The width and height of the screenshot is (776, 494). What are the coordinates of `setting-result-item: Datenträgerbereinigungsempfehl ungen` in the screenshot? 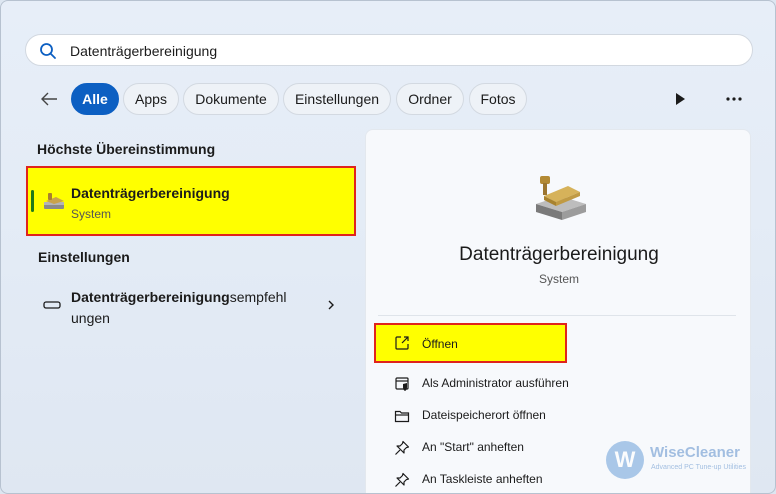 It's located at (188, 306).